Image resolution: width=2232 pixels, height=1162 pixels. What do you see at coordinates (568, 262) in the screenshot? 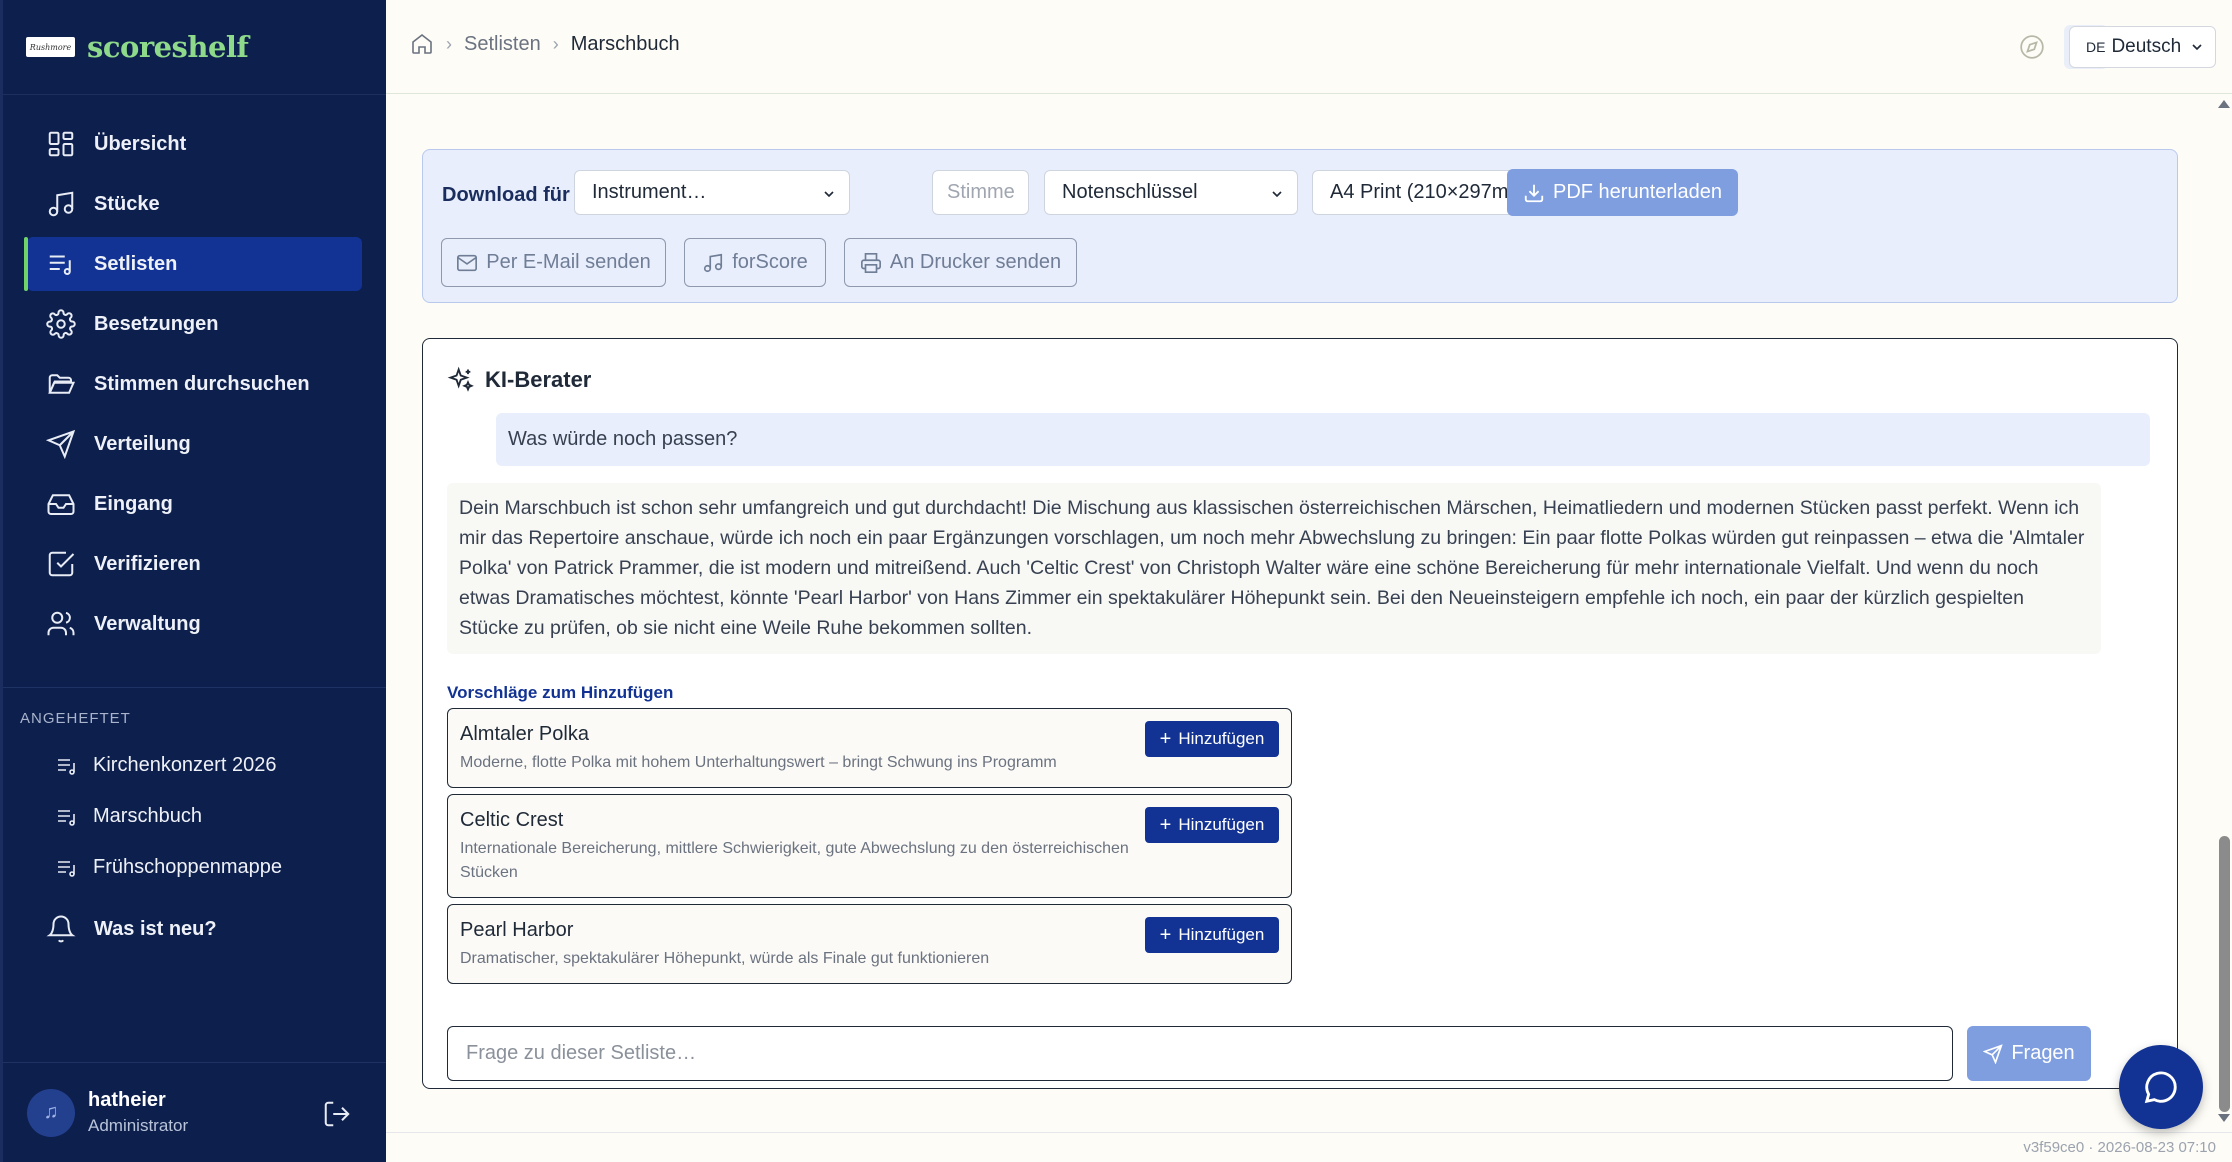
I see `email-send-label: Per E-Mail senden` at bounding box center [568, 262].